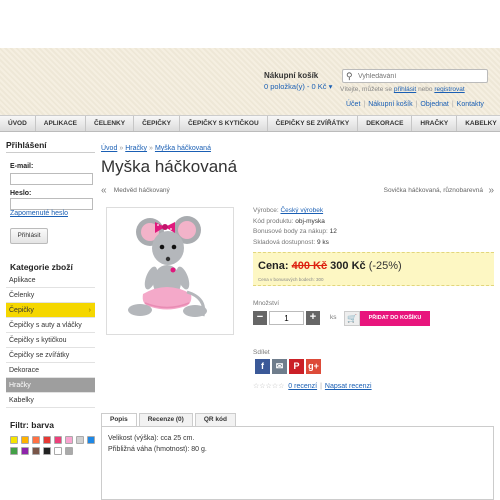  I want to click on spec-label: Bonusové body za nákup:, so click(290, 231).